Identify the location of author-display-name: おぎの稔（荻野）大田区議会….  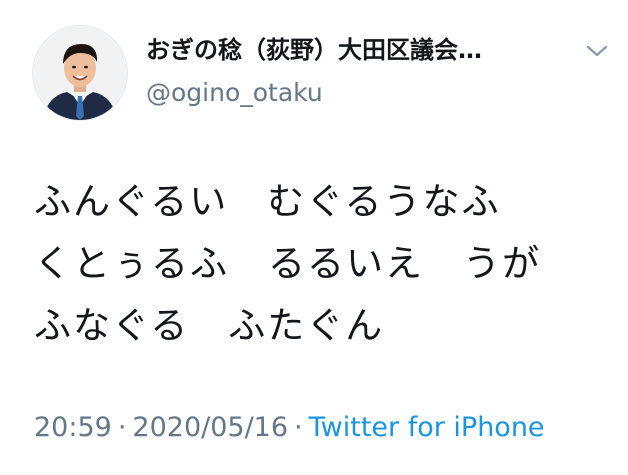
(356, 50).